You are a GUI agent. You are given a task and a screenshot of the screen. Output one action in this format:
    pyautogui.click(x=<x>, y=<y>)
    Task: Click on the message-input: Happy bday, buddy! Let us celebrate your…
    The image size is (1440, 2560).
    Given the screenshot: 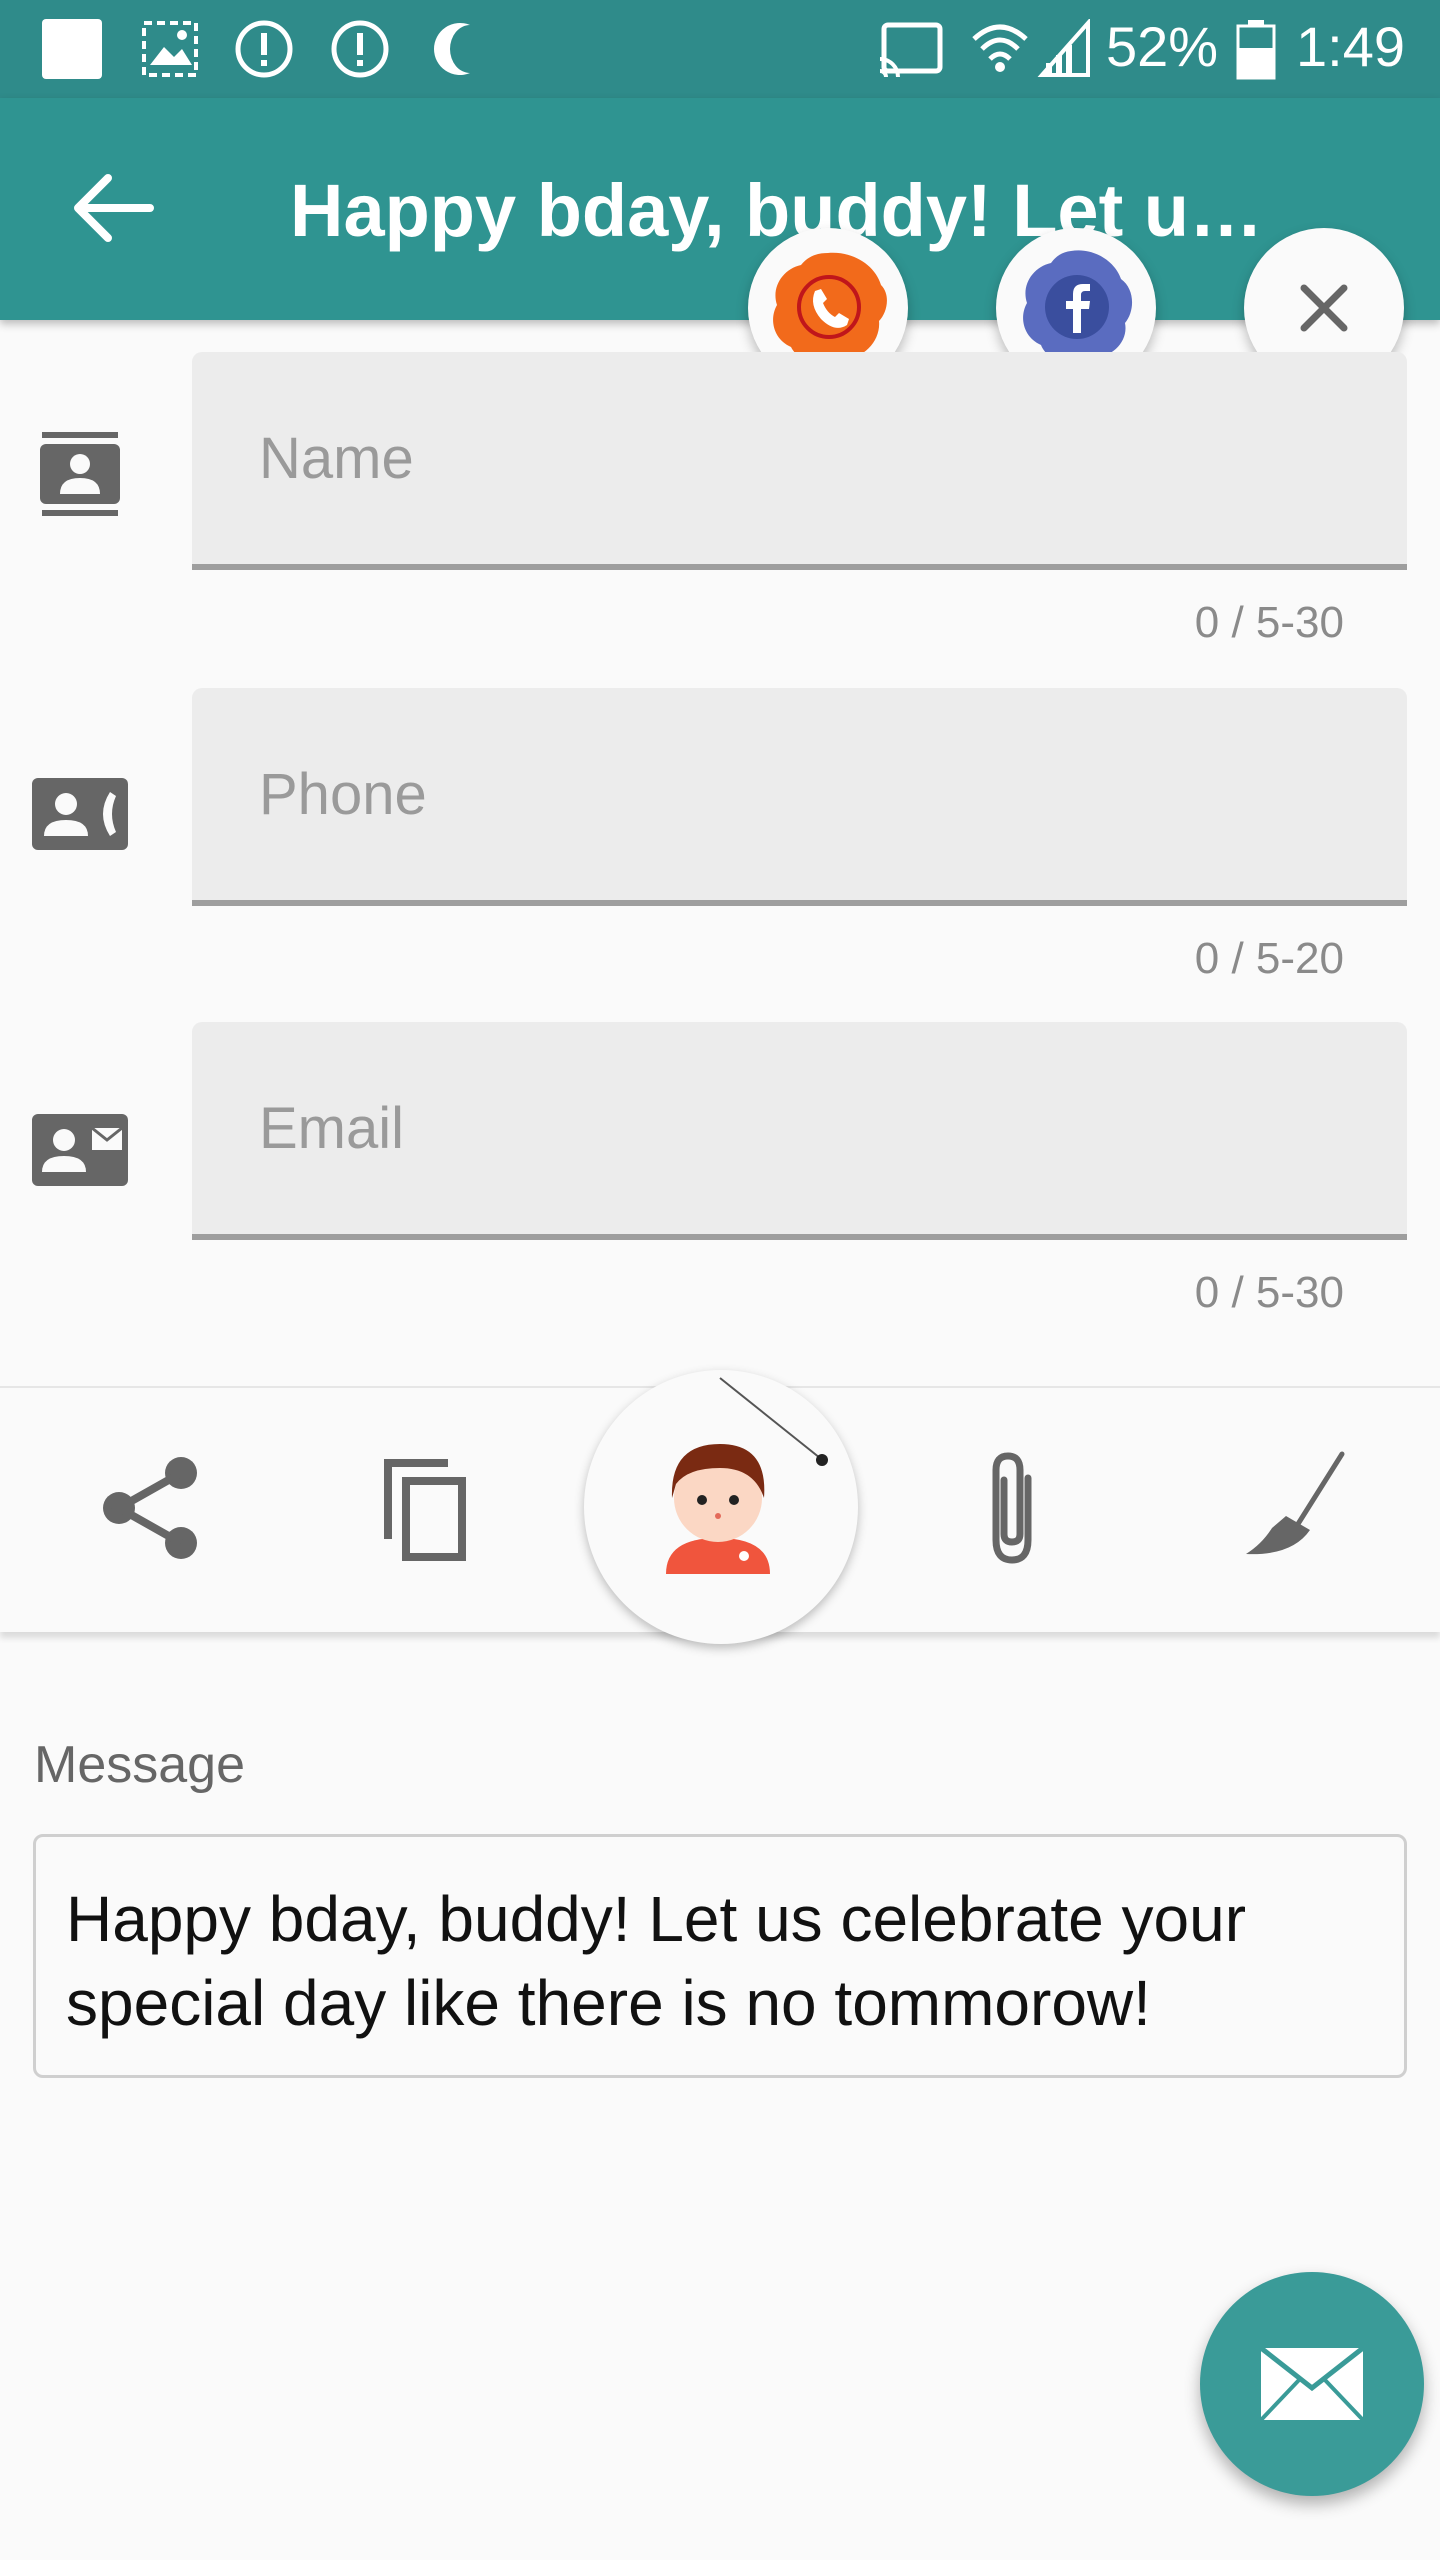 What is the action you would take?
    pyautogui.click(x=720, y=1956)
    